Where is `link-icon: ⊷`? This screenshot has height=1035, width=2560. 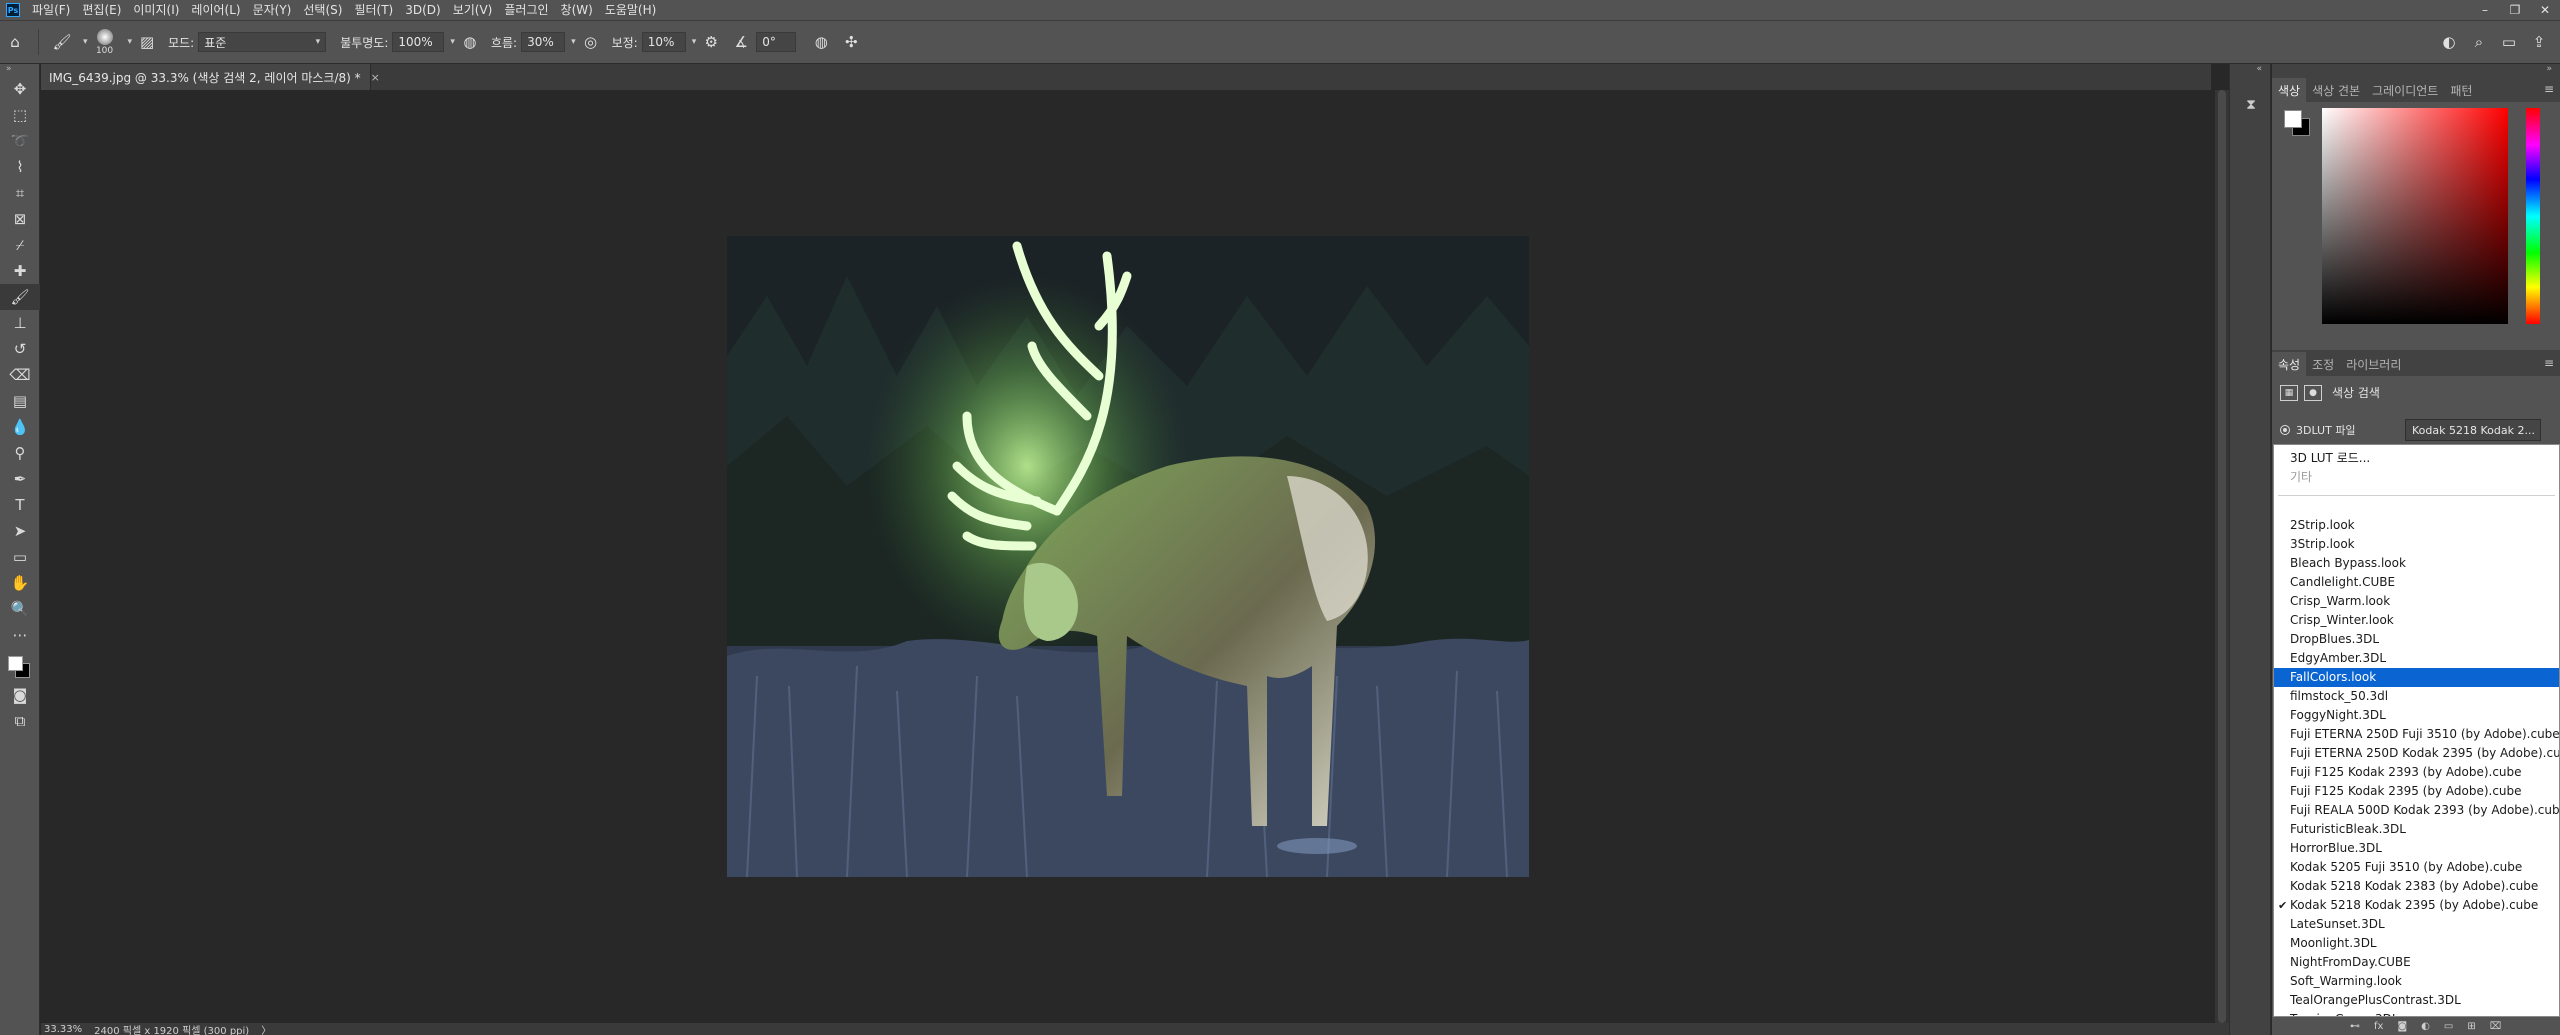
link-icon: ⊷ is located at coordinates (2355, 1026).